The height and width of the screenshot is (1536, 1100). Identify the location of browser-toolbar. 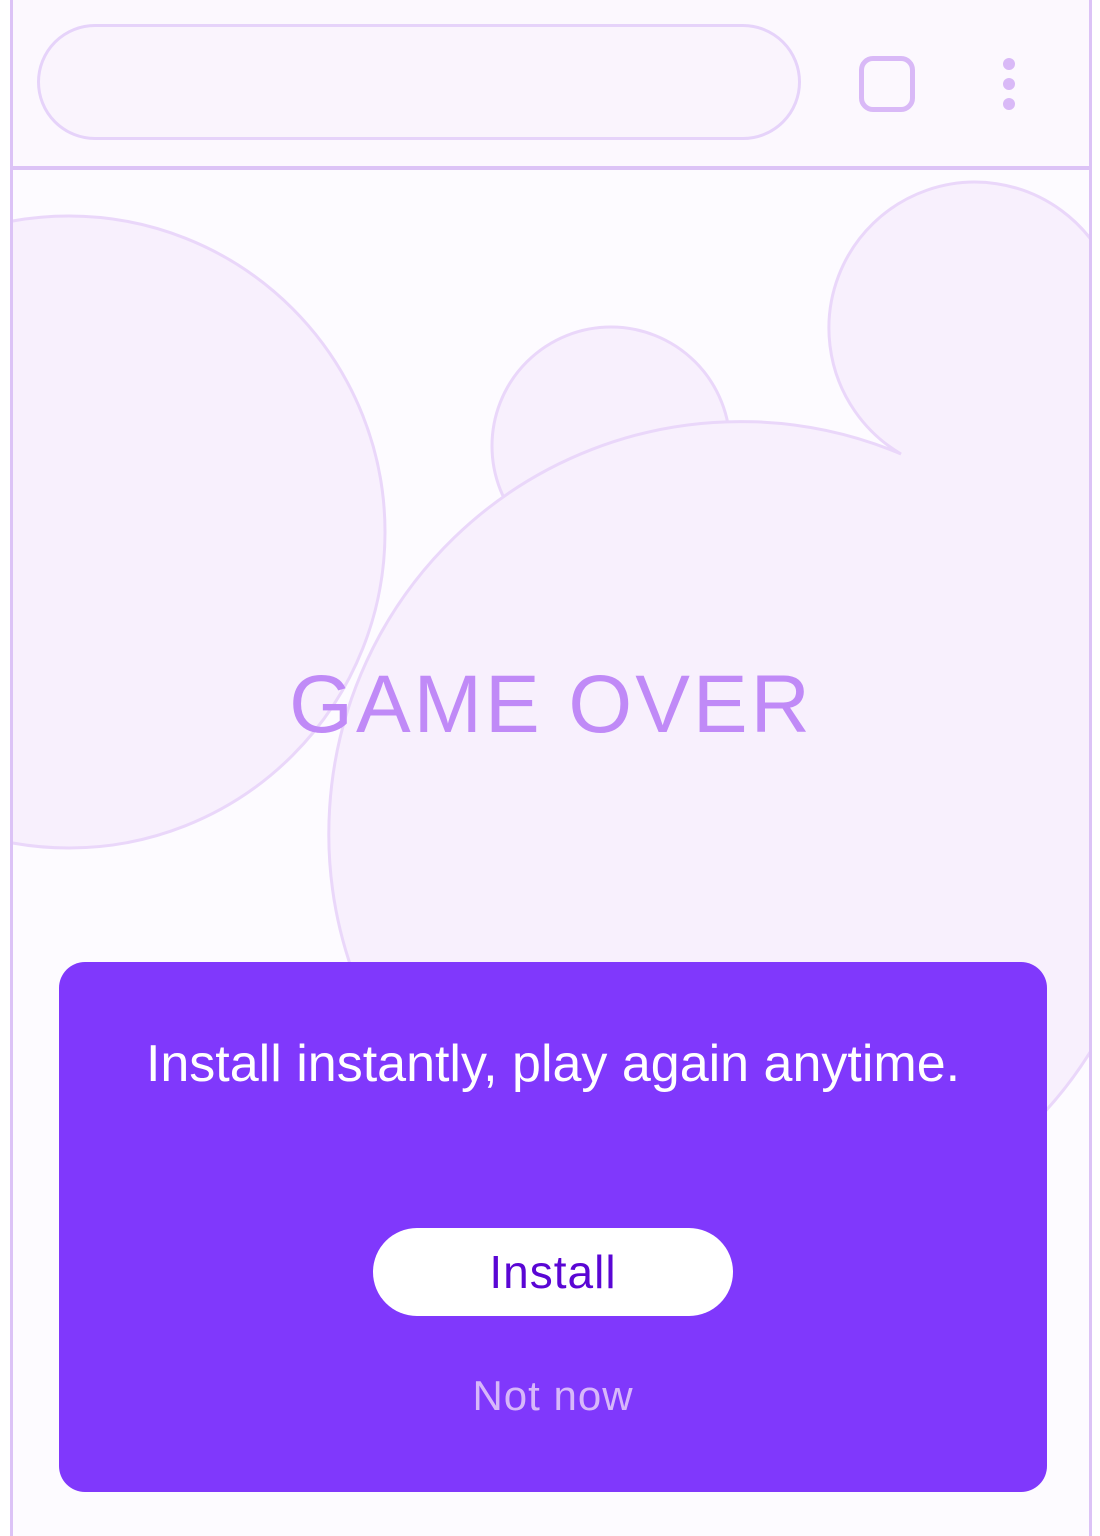
(551, 85).